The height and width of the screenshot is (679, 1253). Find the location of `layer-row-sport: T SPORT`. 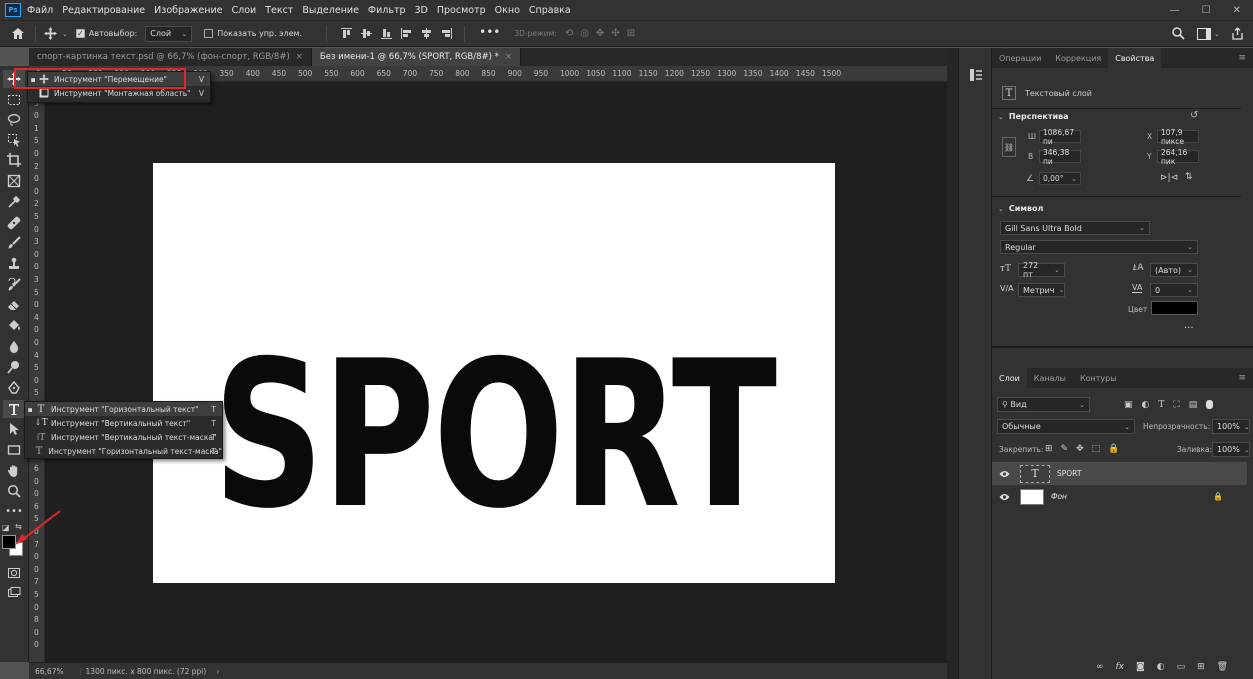

layer-row-sport: T SPORT is located at coordinates (1119, 473).